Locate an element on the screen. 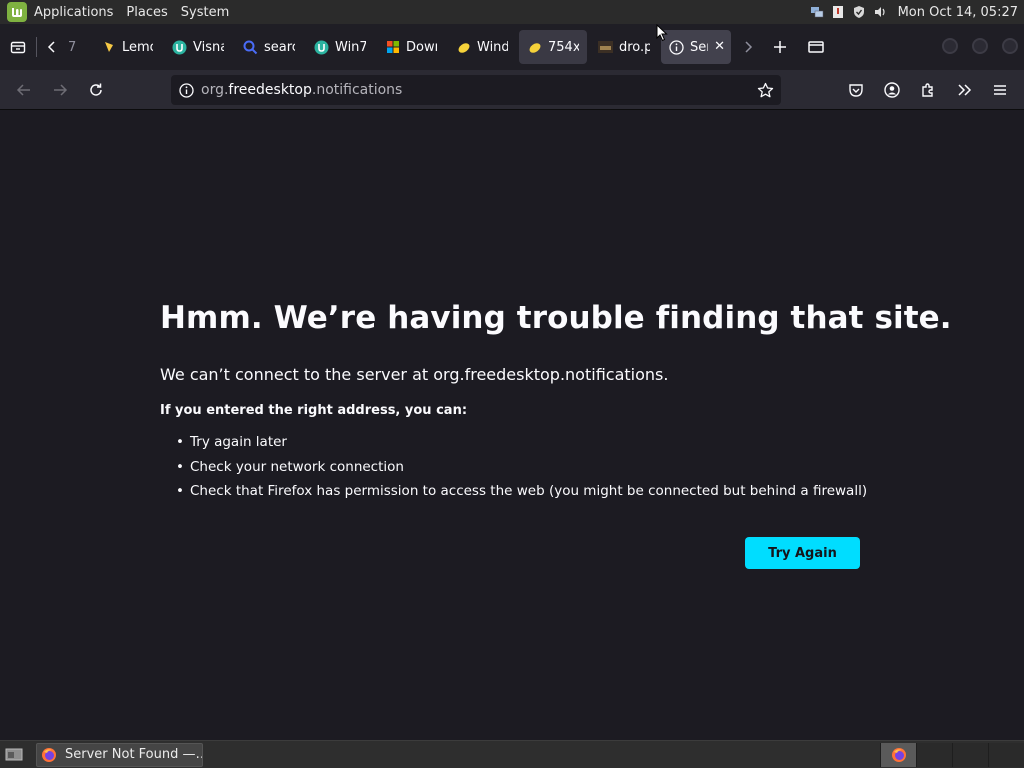 The image size is (1024, 768). desktop-icon is located at coordinates (14, 754).